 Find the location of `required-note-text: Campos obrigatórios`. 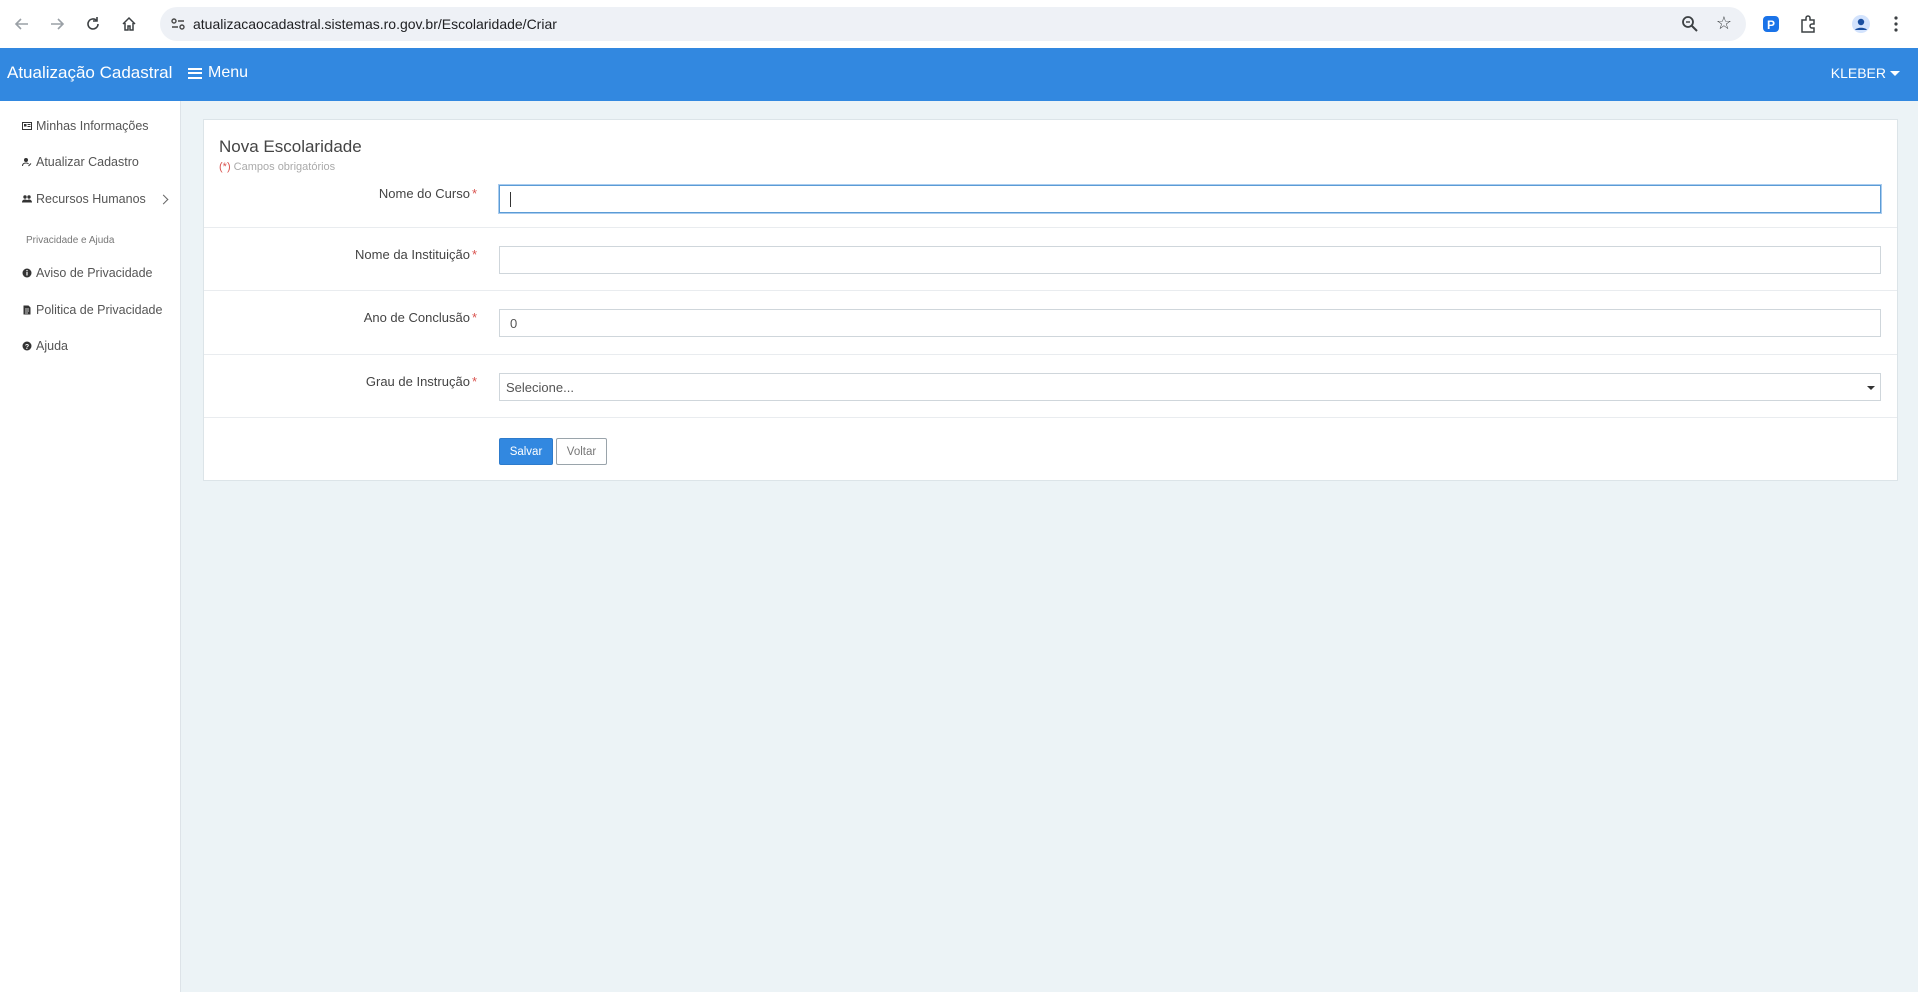

required-note-text: Campos obrigatórios is located at coordinates (284, 167).